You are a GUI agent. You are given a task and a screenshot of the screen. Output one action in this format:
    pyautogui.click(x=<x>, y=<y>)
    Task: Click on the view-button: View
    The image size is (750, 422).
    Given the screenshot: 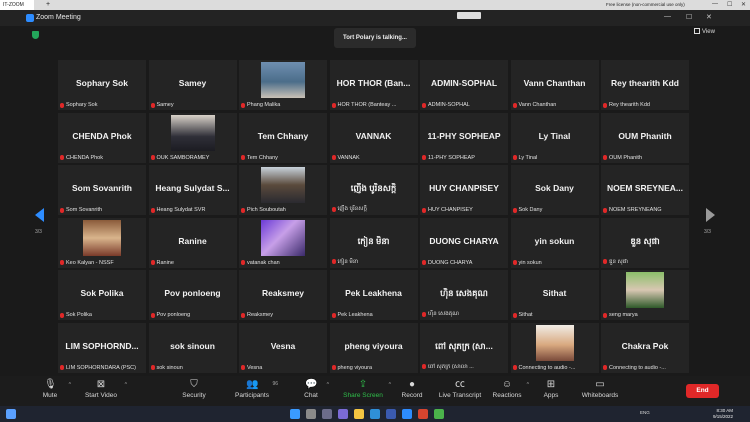 What is the action you would take?
    pyautogui.click(x=704, y=31)
    